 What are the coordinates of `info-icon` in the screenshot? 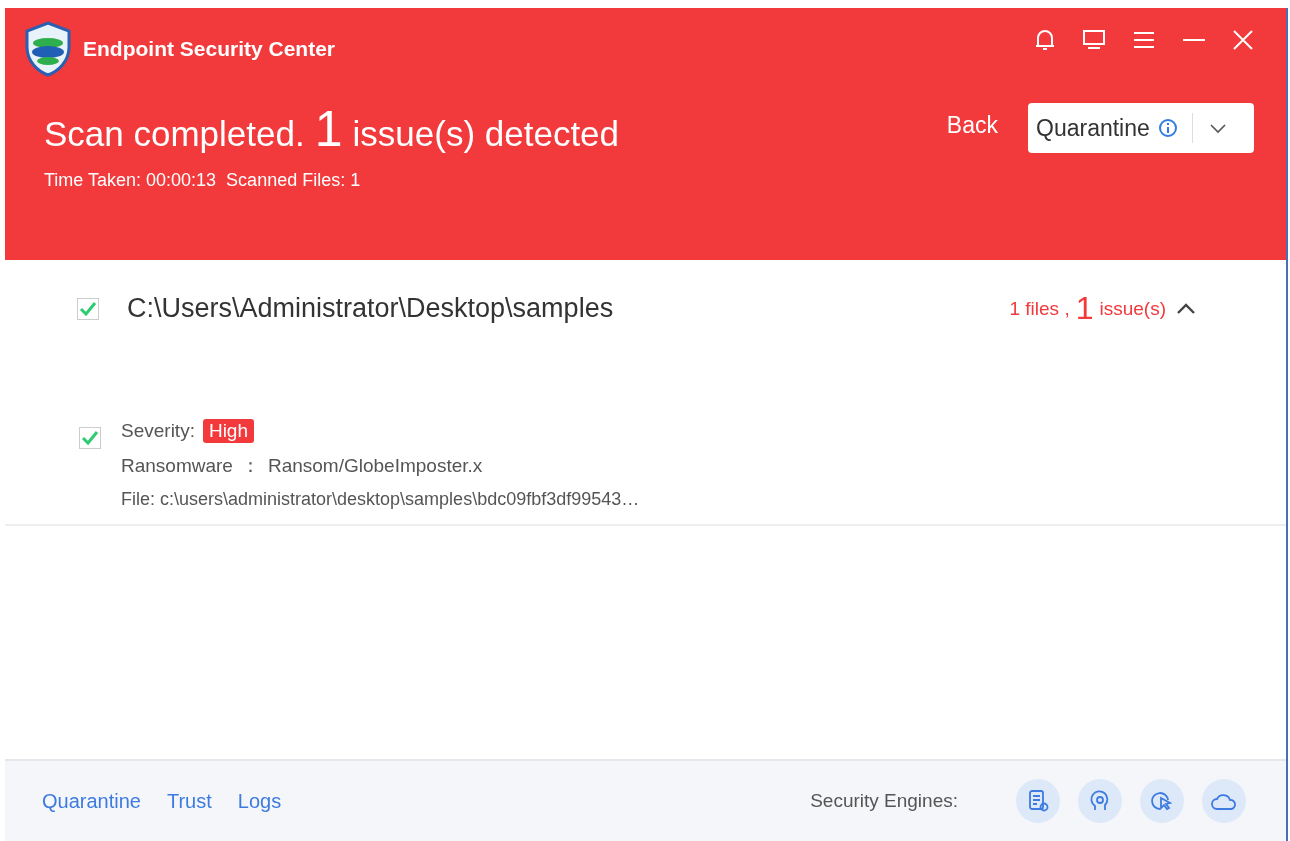 It's located at (1167, 128).